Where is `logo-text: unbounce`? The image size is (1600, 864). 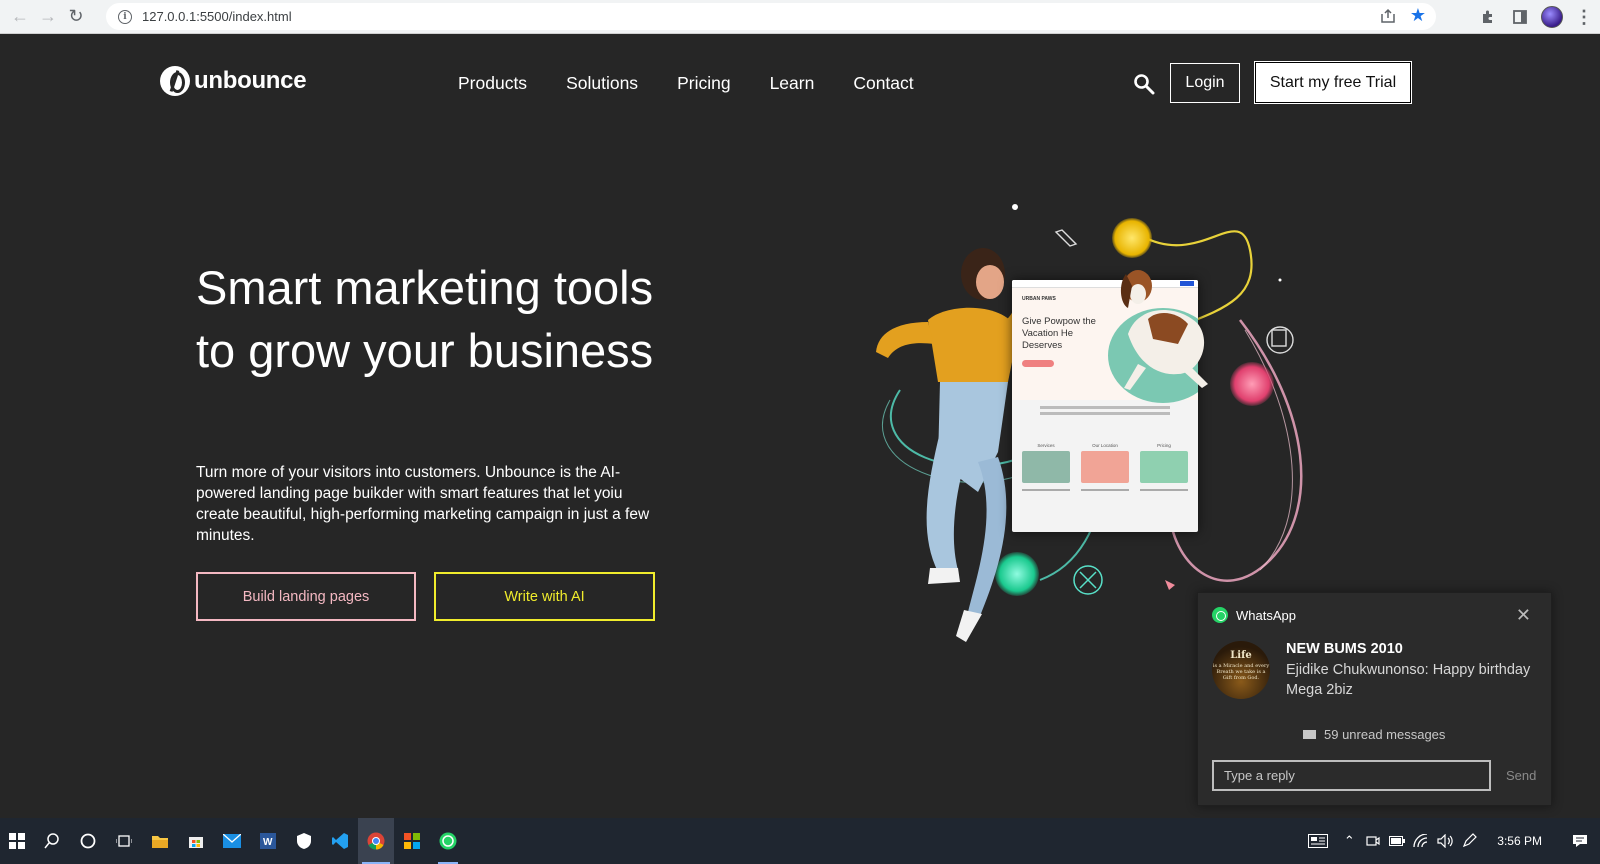 logo-text: unbounce is located at coordinates (250, 80).